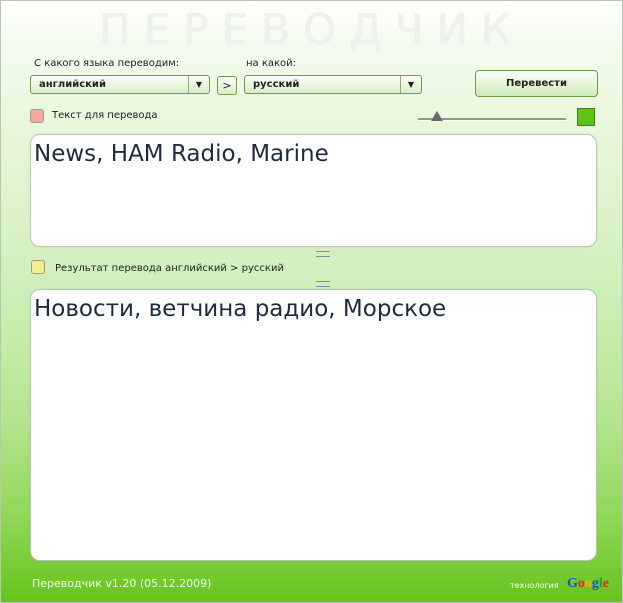 Image resolution: width=623 pixels, height=603 pixels. I want to click on from-language-value: английский, so click(72, 84).